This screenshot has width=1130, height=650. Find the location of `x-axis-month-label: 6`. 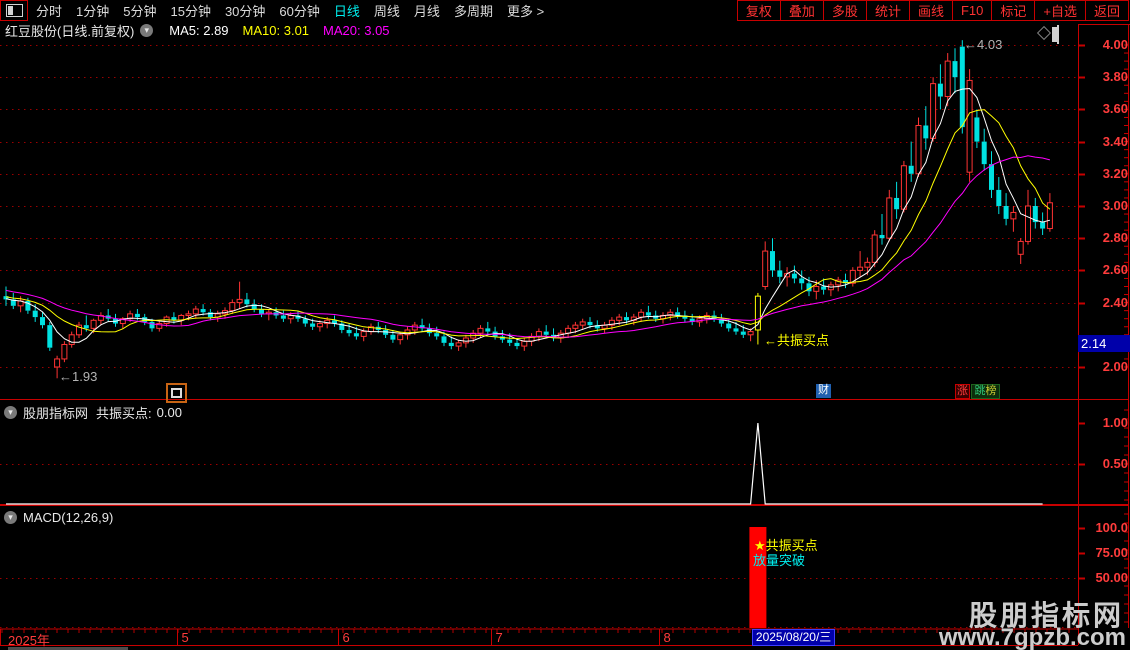

x-axis-month-label: 6 is located at coordinates (346, 637).